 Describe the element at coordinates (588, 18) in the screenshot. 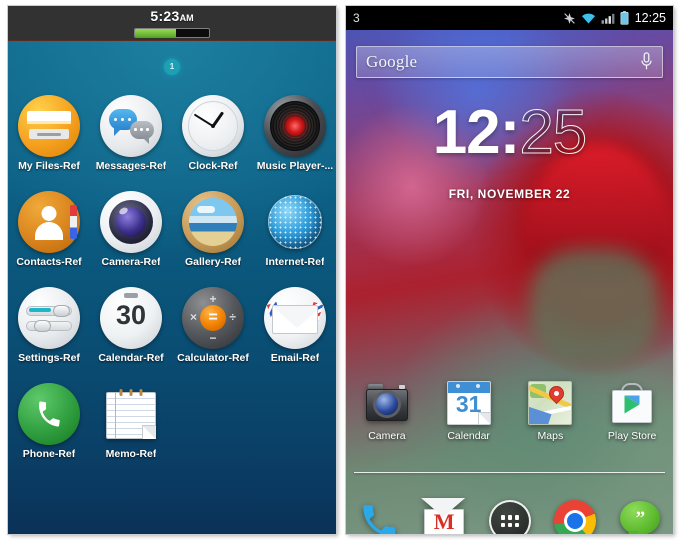

I see `wifi-icon` at that location.